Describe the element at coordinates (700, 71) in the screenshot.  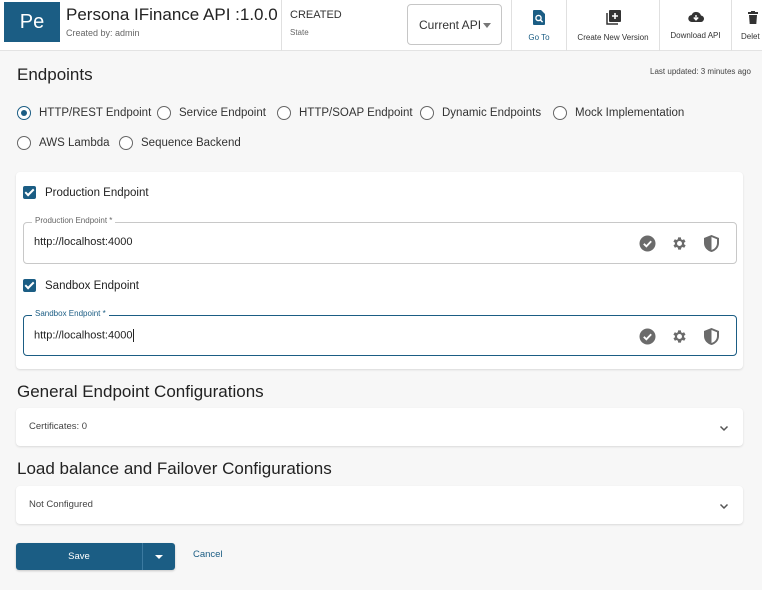
I see `last-updated: Last updated: 3 minutes ago` at that location.